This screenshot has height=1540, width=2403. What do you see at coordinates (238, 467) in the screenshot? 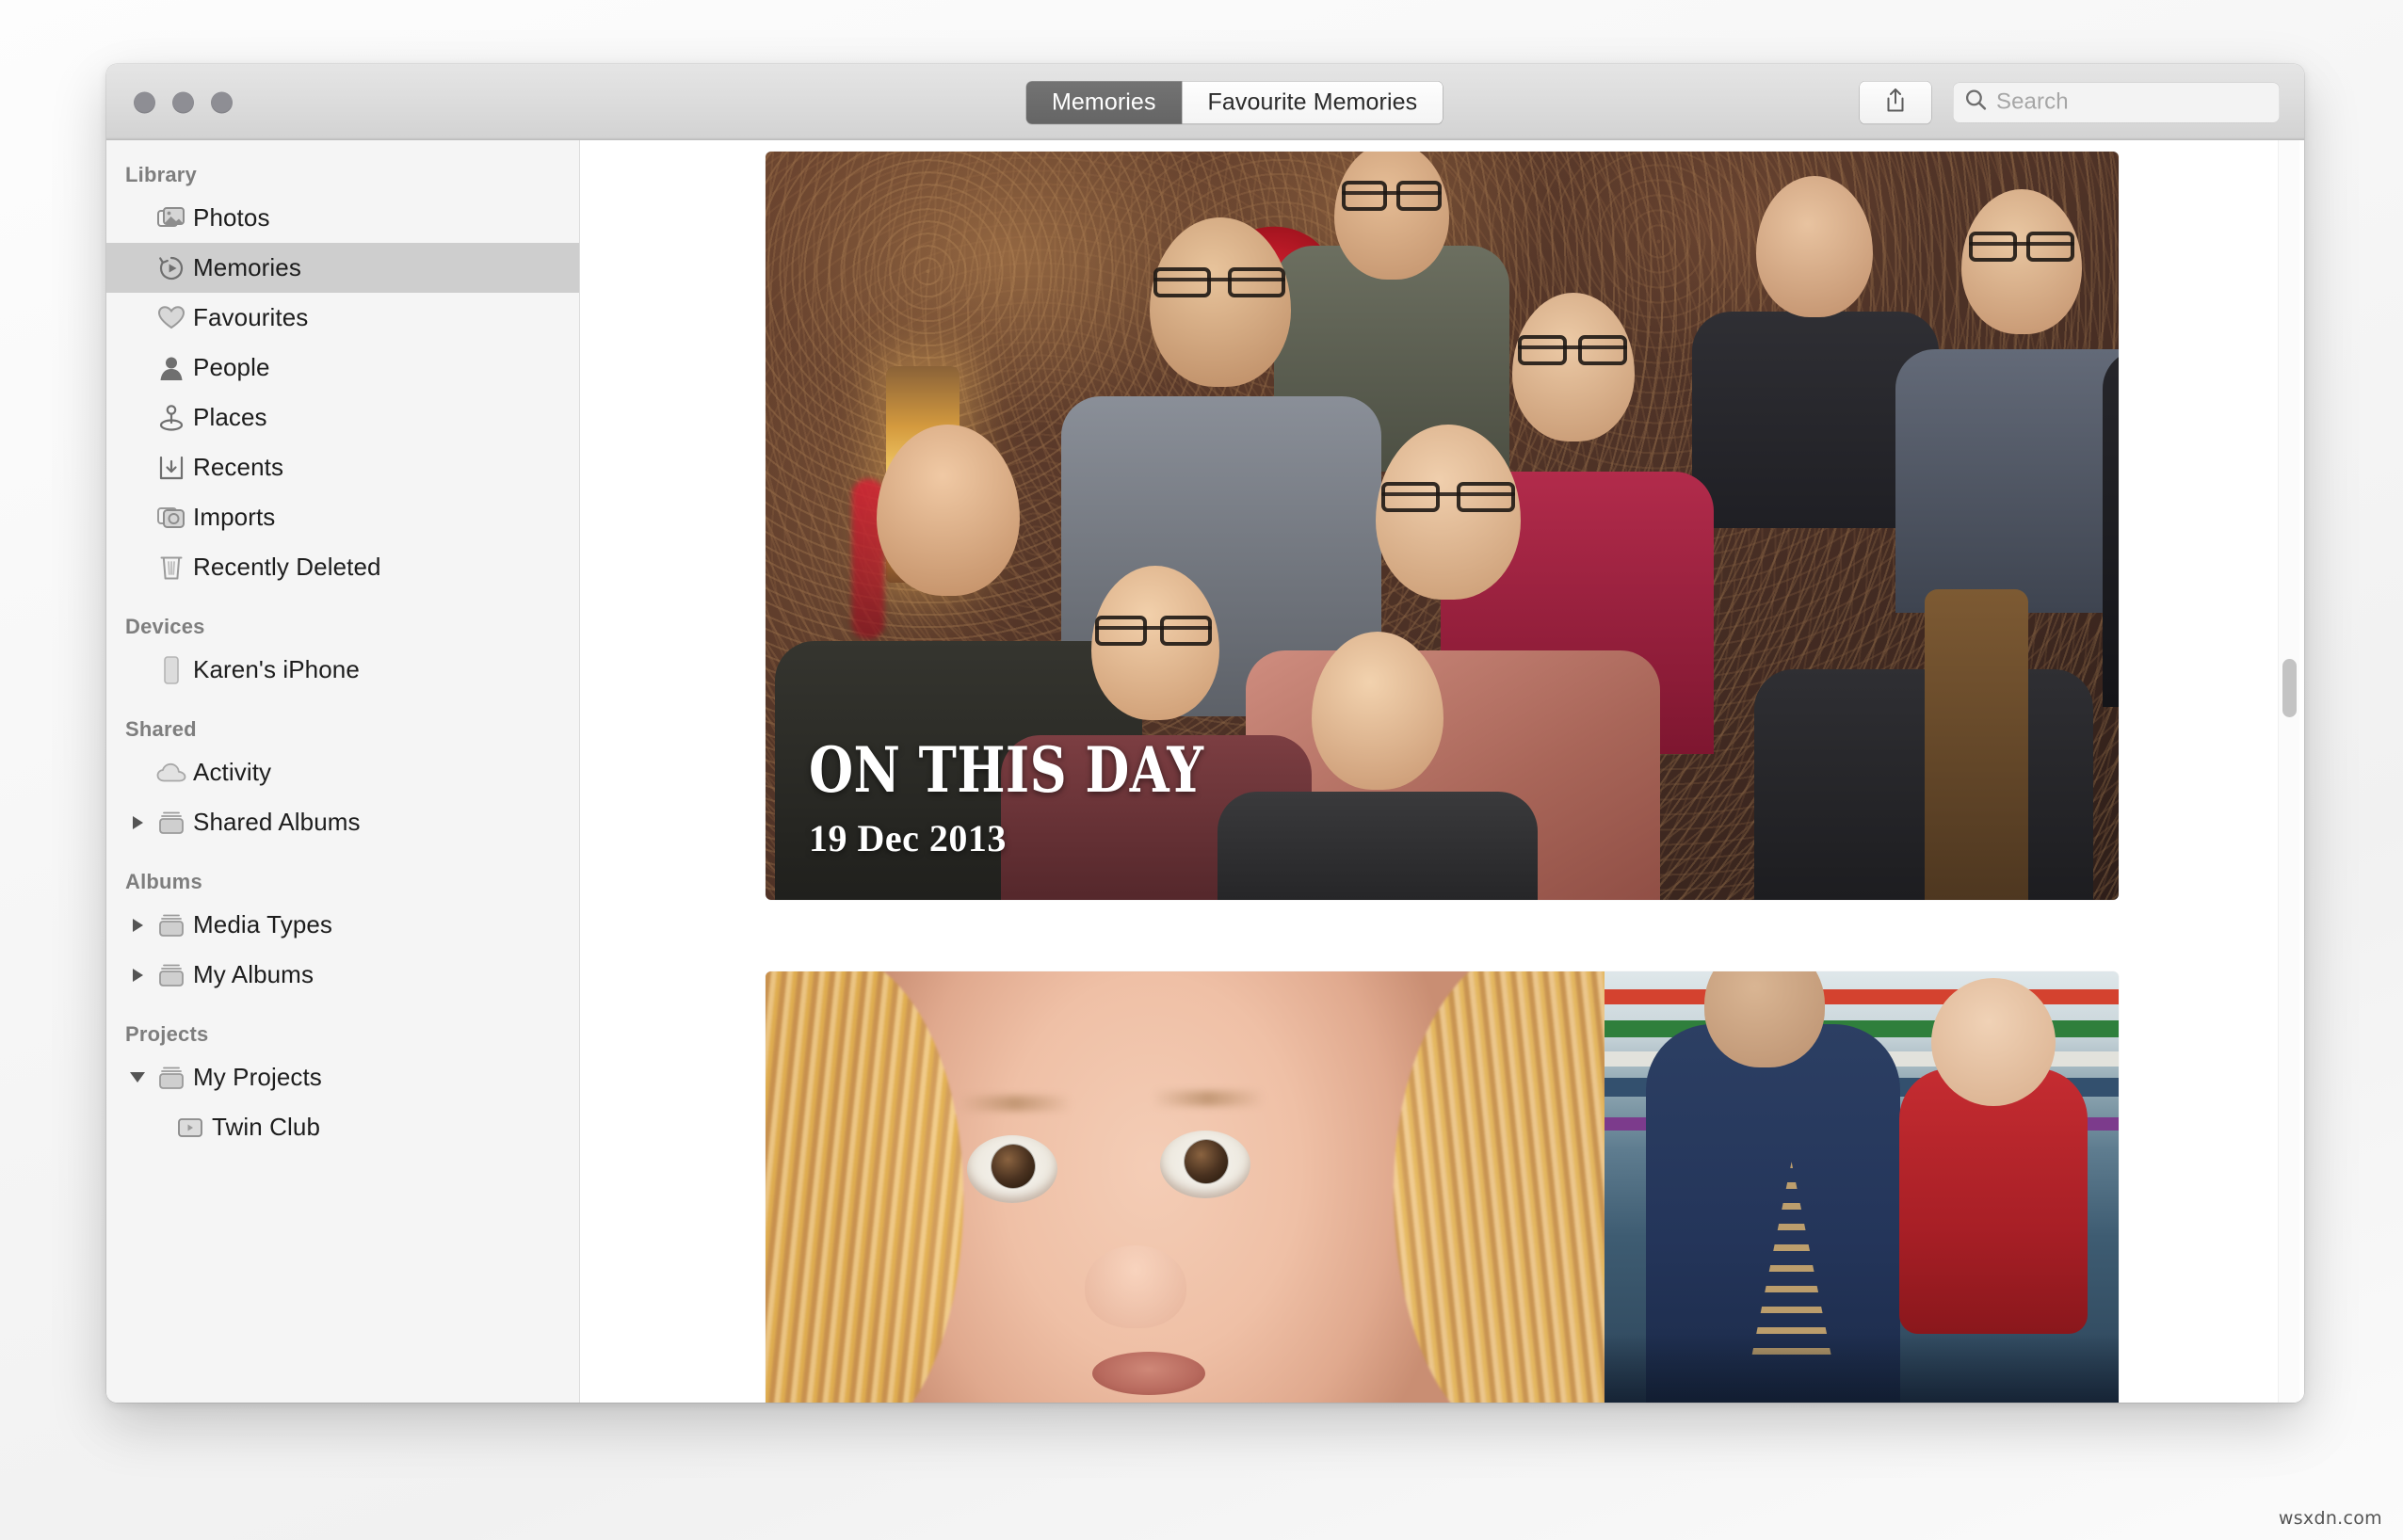
I see `sidebar-item-label: Recents` at bounding box center [238, 467].